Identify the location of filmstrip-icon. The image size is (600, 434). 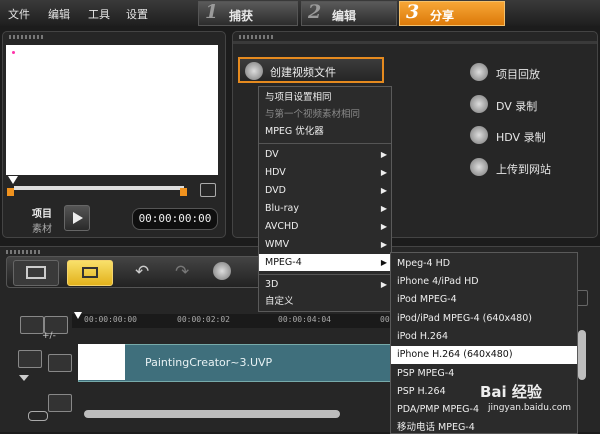
(36, 272).